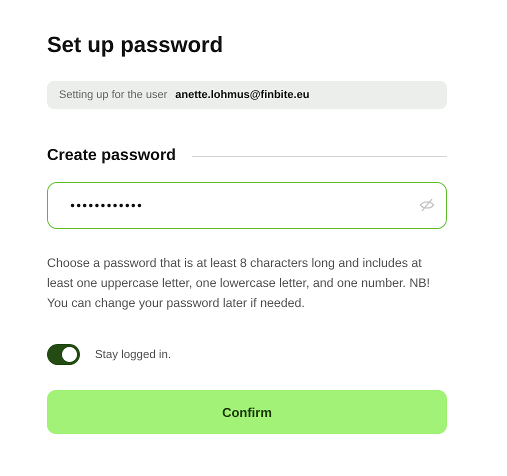  What do you see at coordinates (63, 354) in the screenshot?
I see `stay-logged-in-toggle` at bounding box center [63, 354].